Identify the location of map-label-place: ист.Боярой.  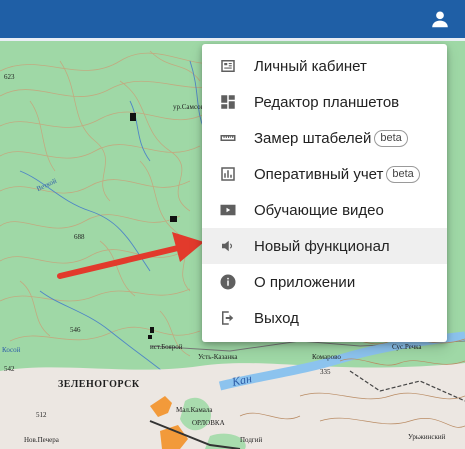
(166, 347).